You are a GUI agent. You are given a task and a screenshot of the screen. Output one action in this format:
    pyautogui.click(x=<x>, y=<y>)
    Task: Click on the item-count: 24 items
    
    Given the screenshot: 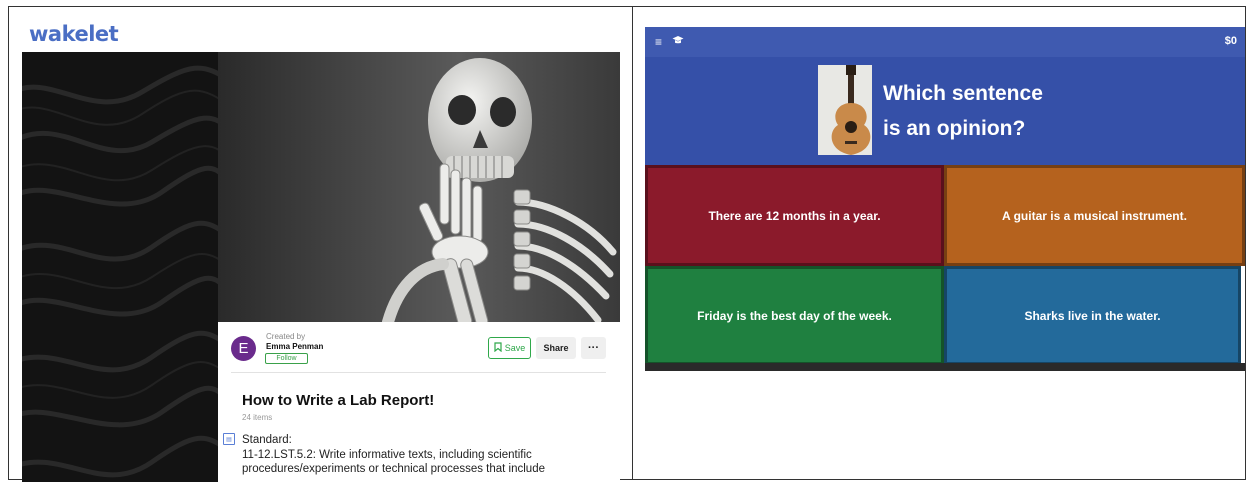 What is the action you would take?
    pyautogui.click(x=257, y=417)
    